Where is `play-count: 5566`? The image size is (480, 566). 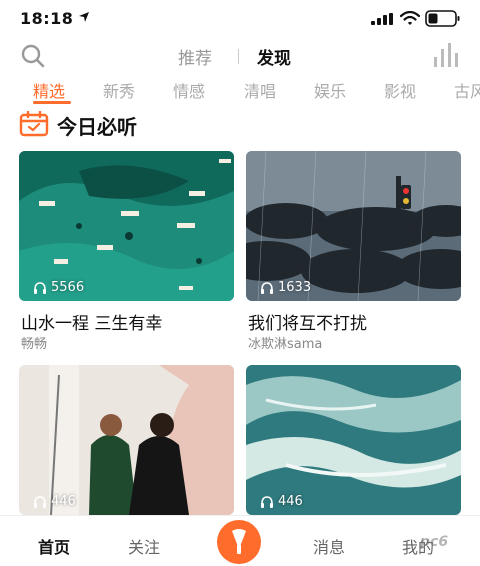
play-count: 5566 is located at coordinates (58, 287).